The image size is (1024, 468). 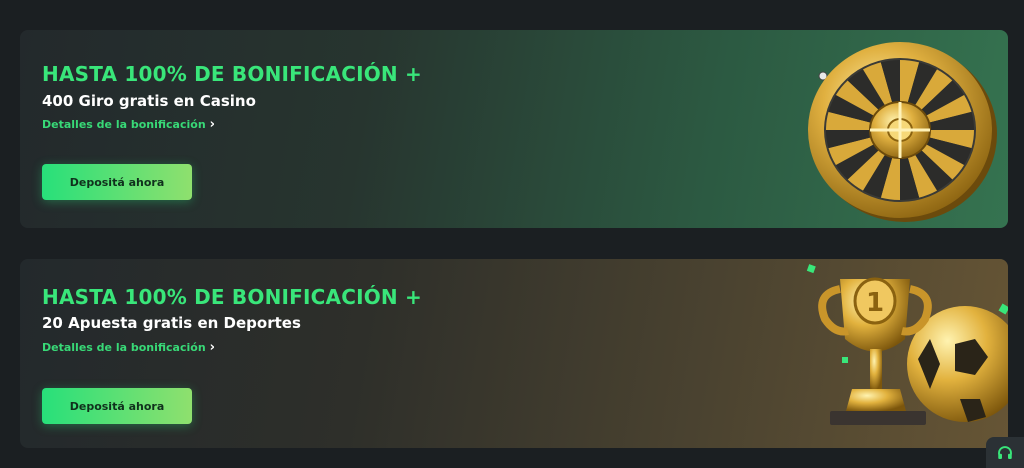 What do you see at coordinates (907, 344) in the screenshot?
I see `trophy-and-ball-image: 1` at bounding box center [907, 344].